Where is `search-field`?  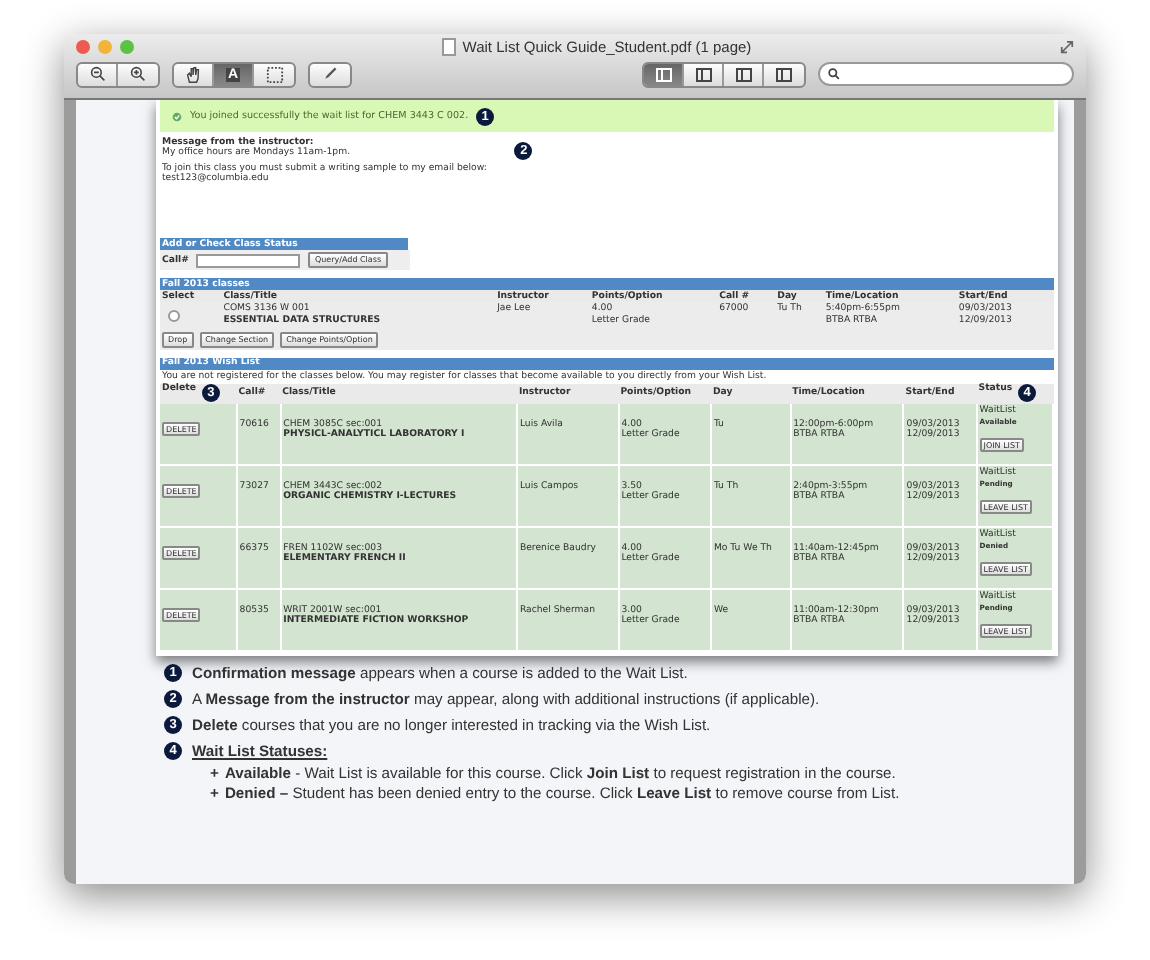 search-field is located at coordinates (946, 74).